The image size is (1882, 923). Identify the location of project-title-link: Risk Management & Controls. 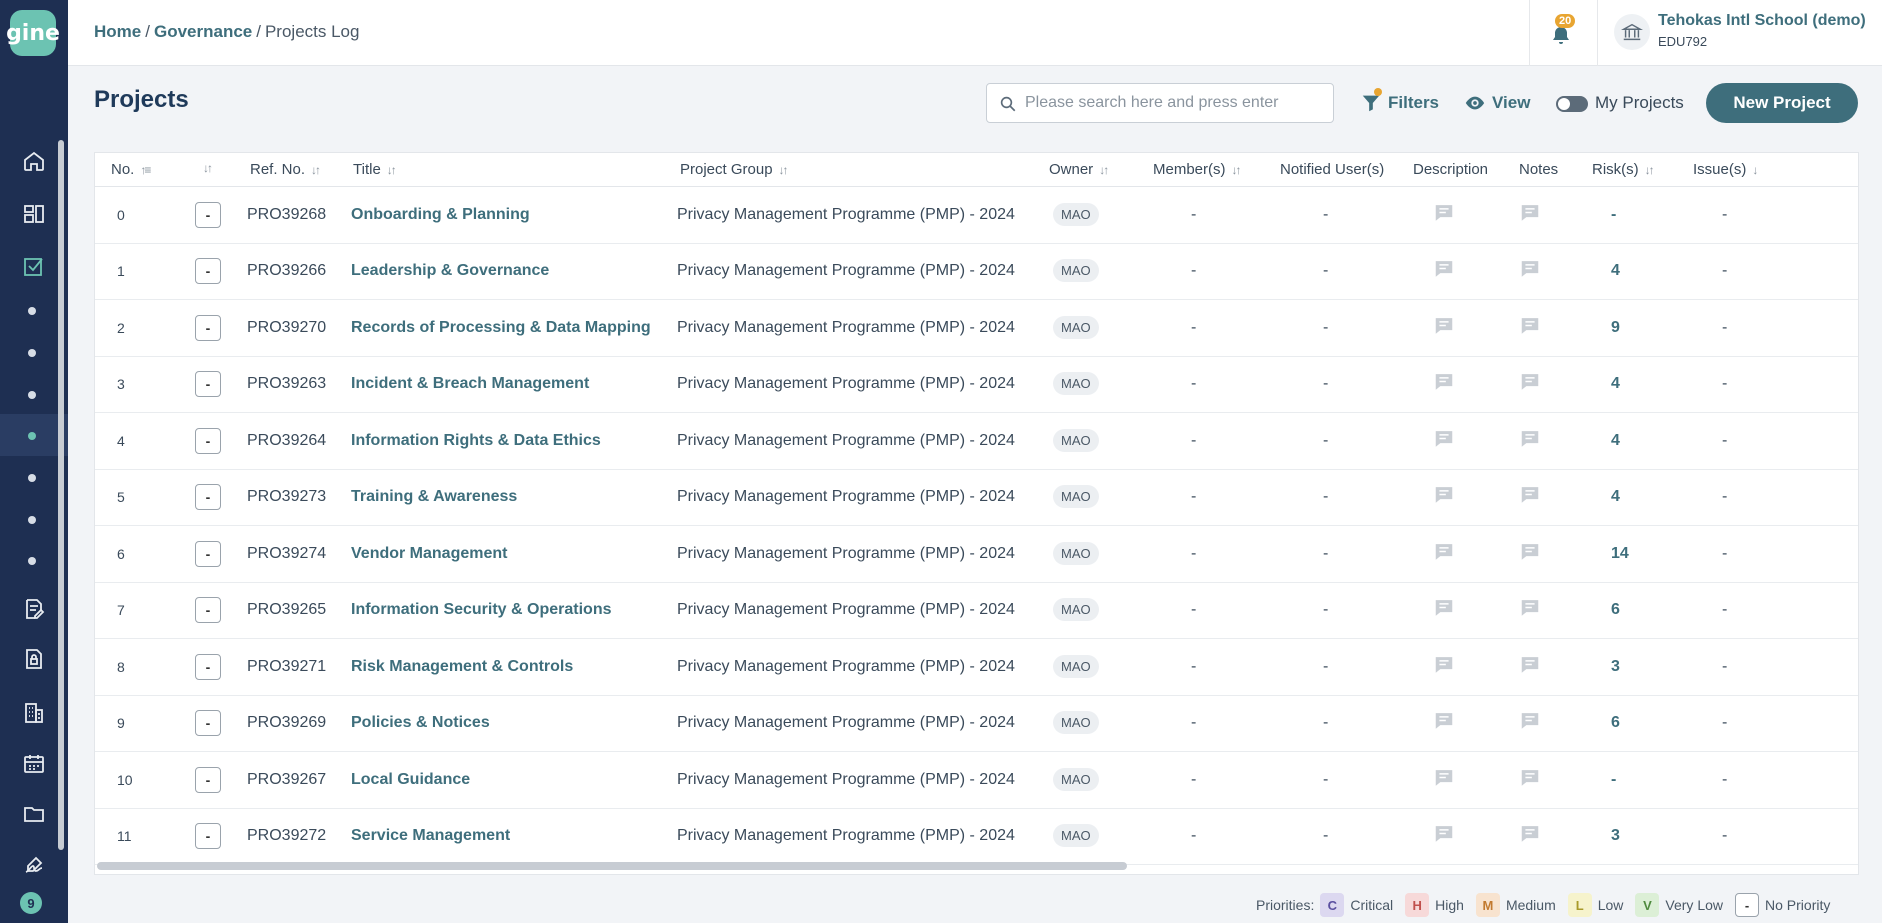
(462, 667).